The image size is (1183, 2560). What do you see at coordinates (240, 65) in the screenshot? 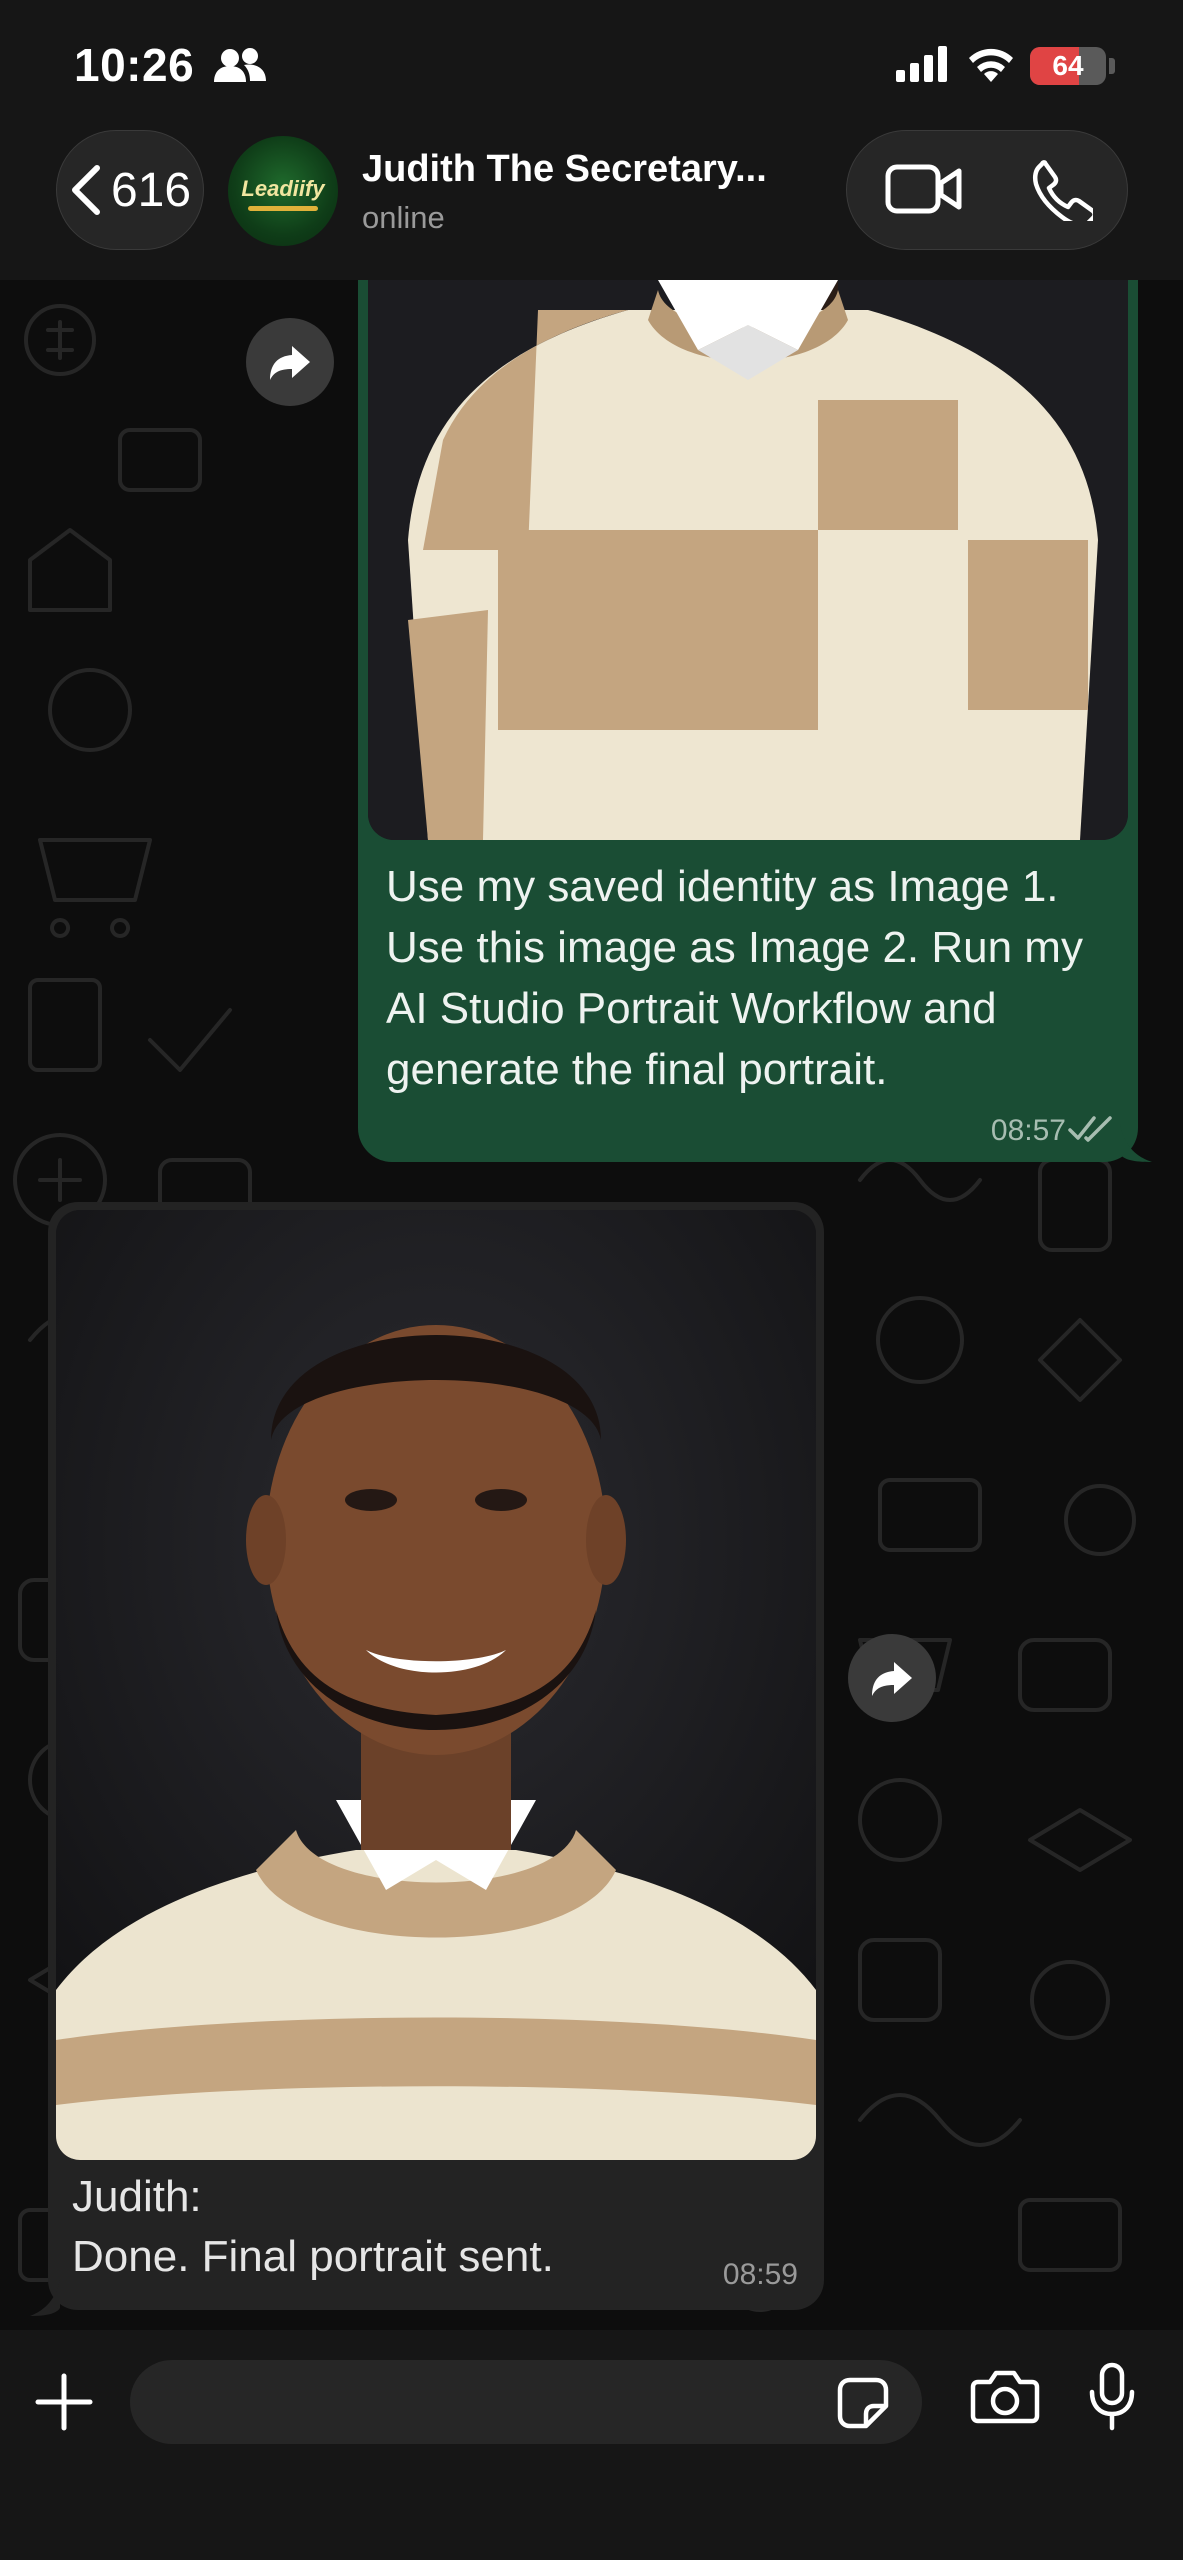
I see `people-icon` at bounding box center [240, 65].